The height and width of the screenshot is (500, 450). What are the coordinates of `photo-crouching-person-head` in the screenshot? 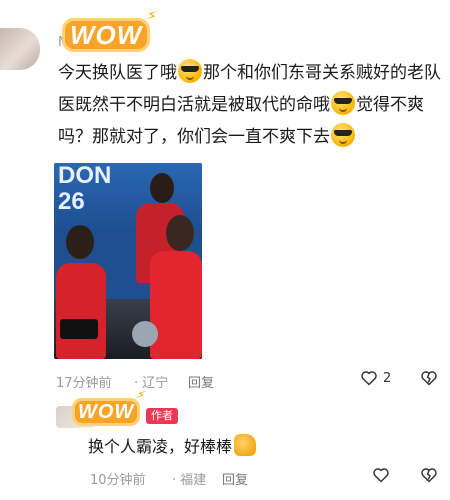 It's located at (145, 334).